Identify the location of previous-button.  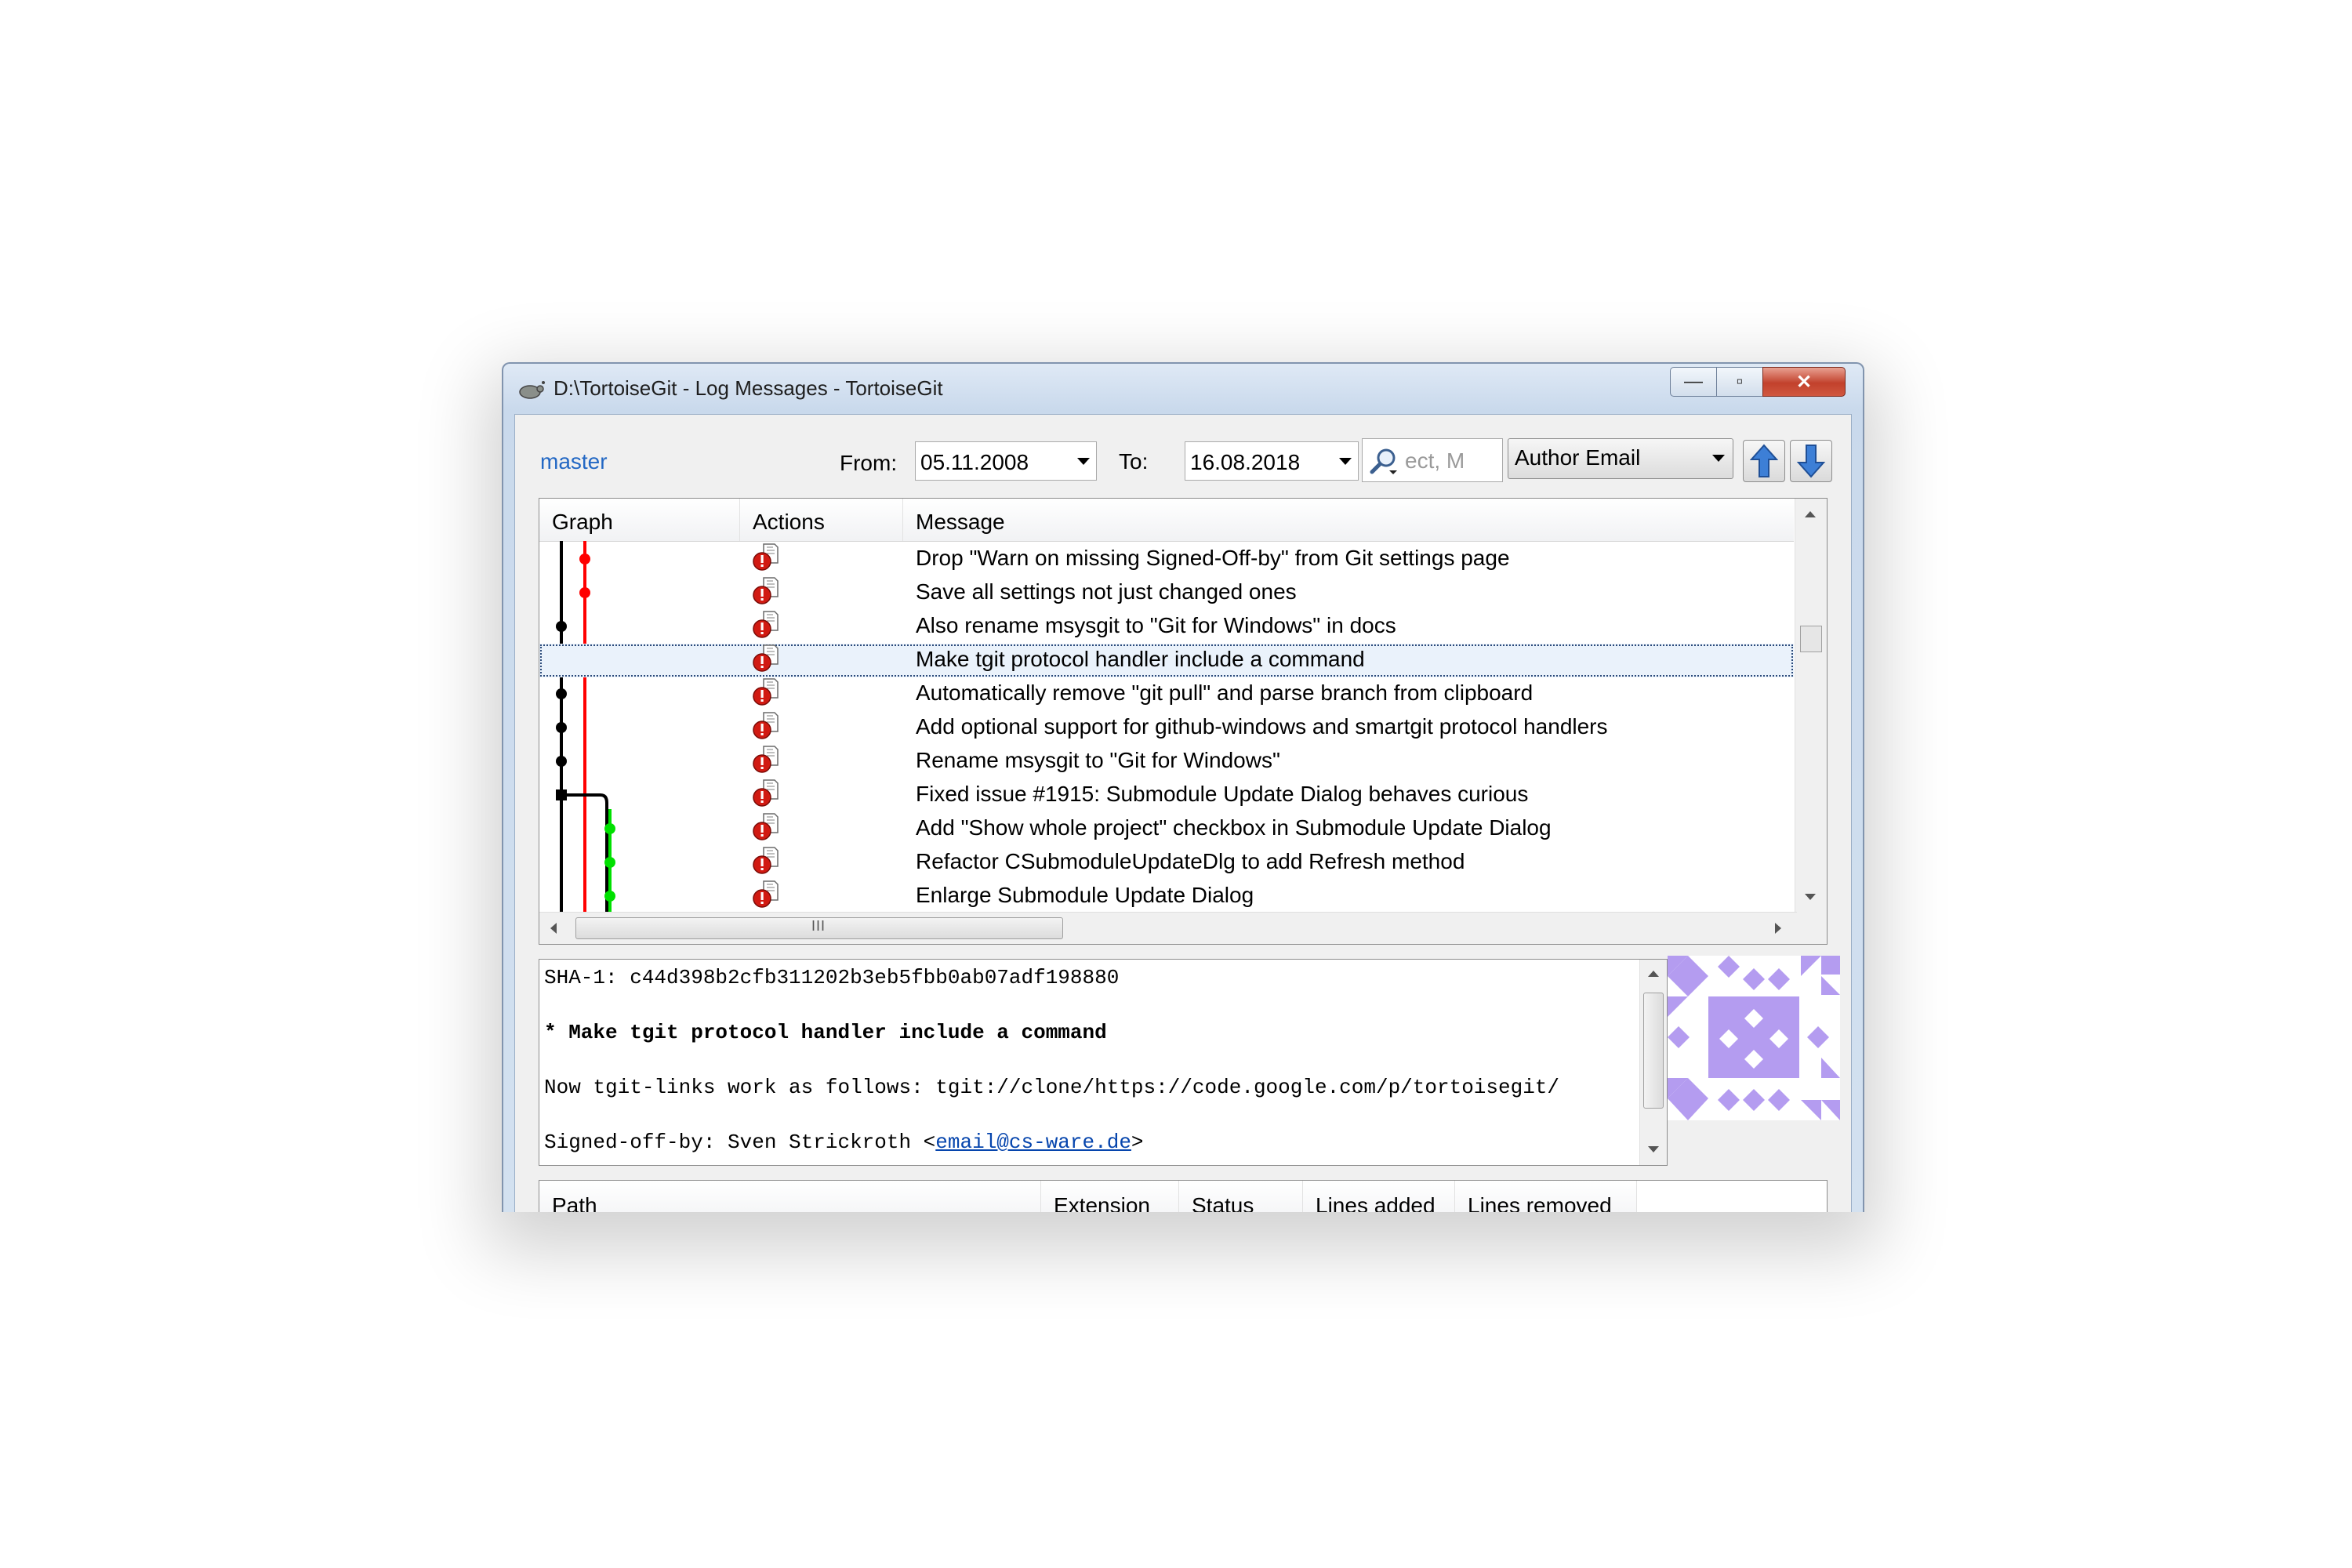
(1764, 461).